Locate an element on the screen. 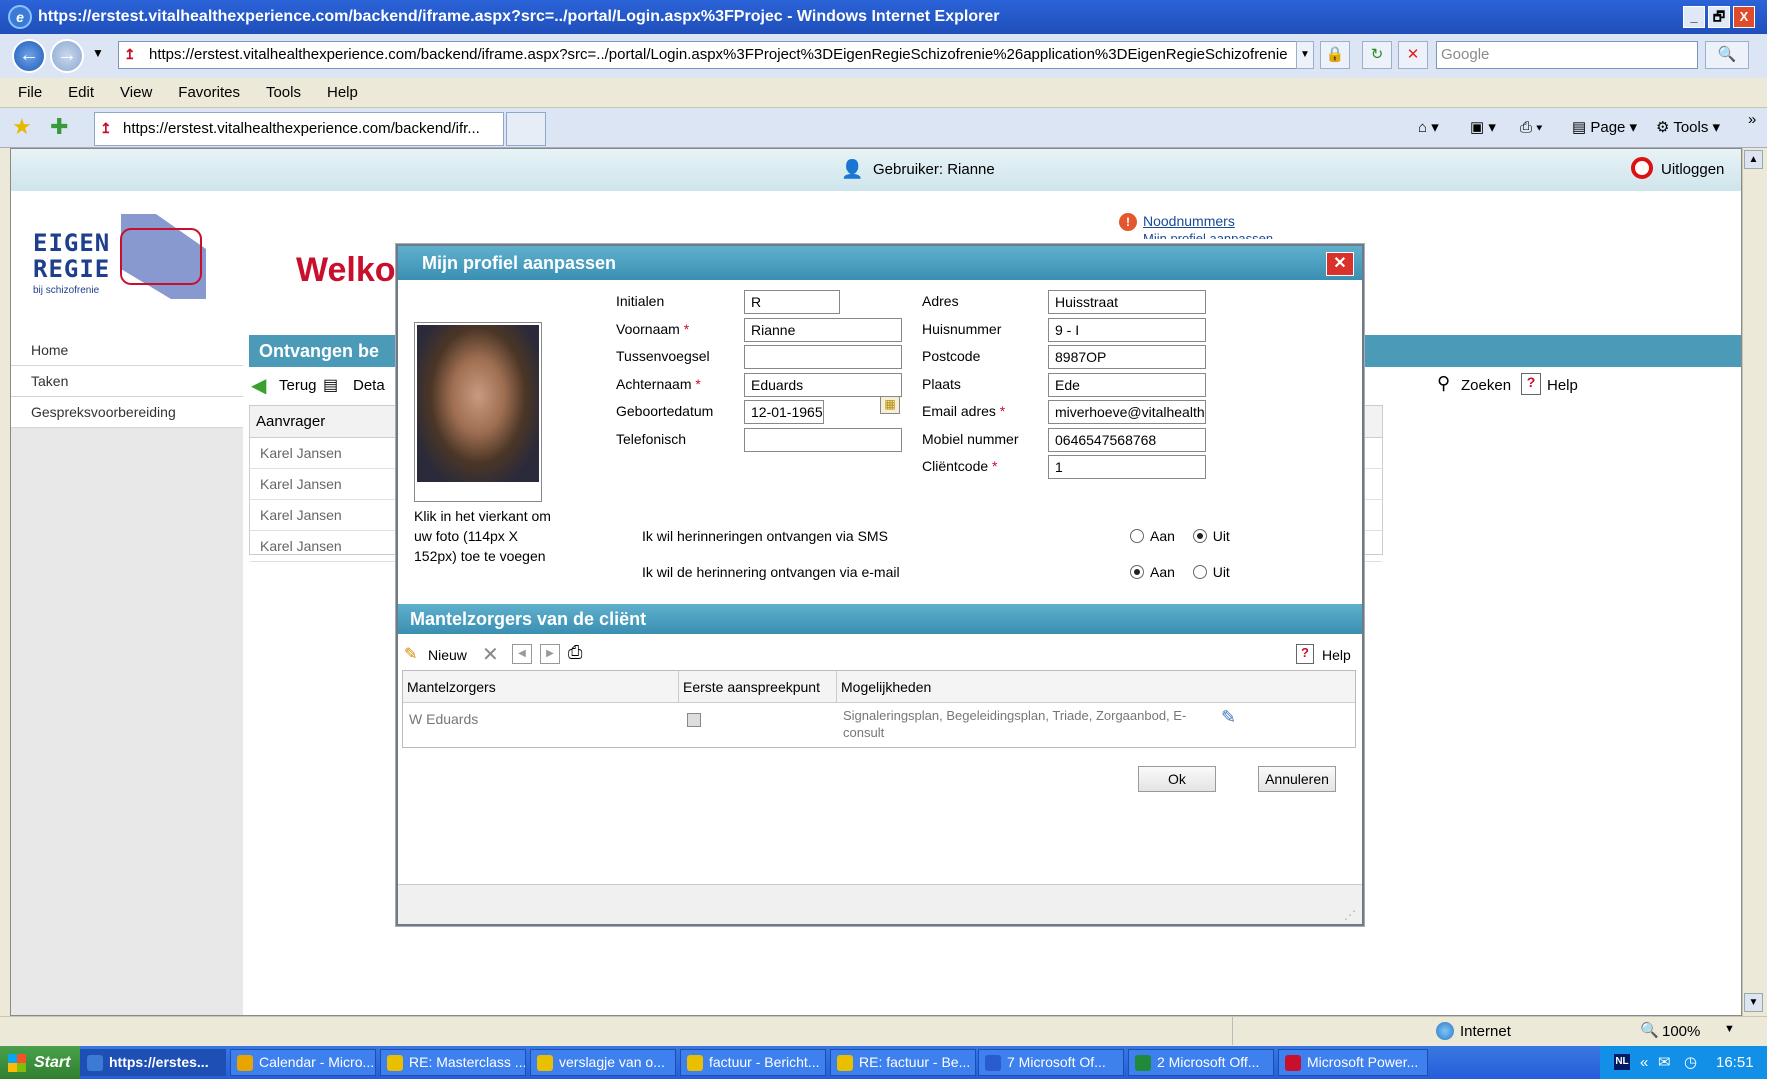 The image size is (1767, 1079). language-indicator: NL is located at coordinates (1622, 1062).